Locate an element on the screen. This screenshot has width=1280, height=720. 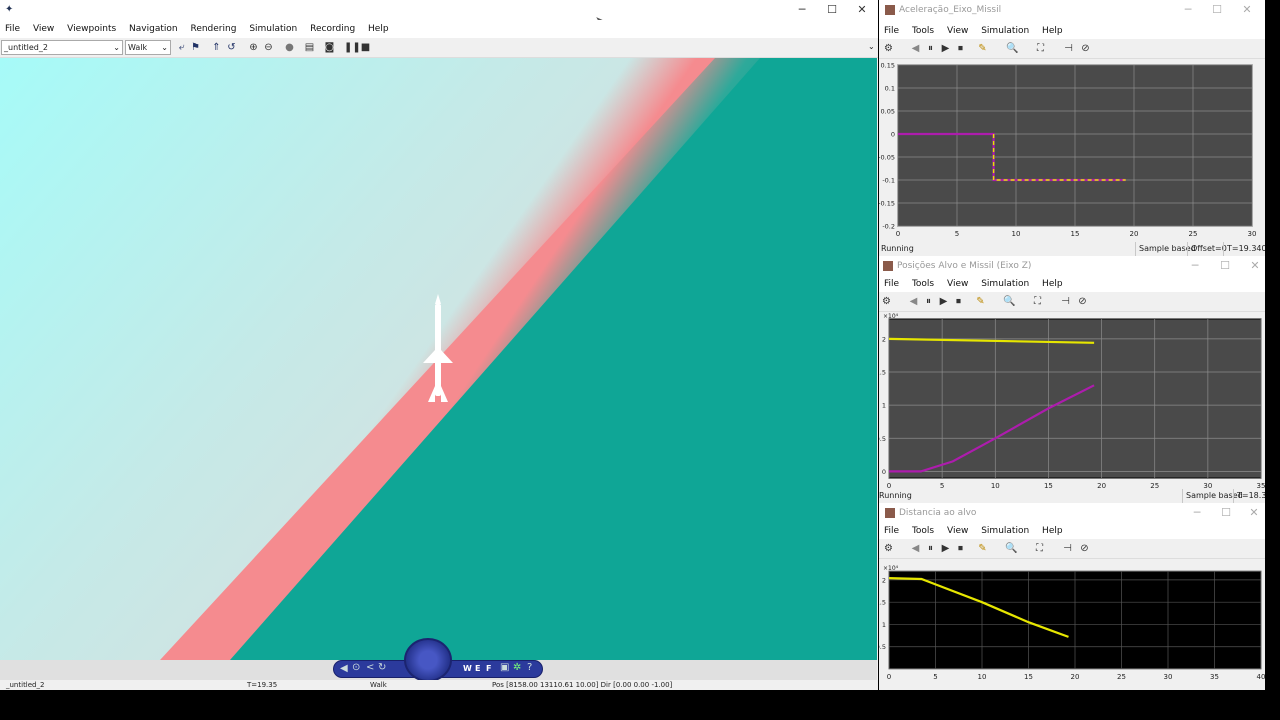
nav-help-icon: ? is located at coordinates (529, 667).